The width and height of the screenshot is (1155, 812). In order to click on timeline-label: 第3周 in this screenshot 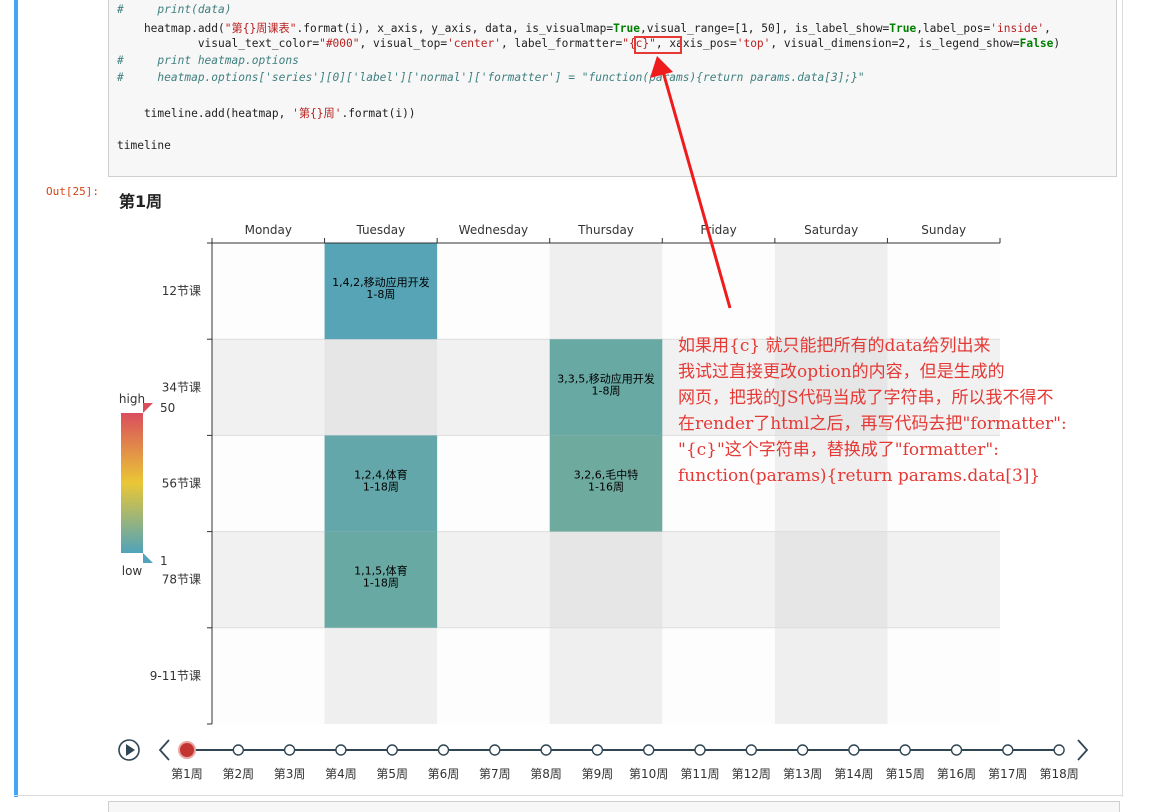, I will do `click(290, 774)`.